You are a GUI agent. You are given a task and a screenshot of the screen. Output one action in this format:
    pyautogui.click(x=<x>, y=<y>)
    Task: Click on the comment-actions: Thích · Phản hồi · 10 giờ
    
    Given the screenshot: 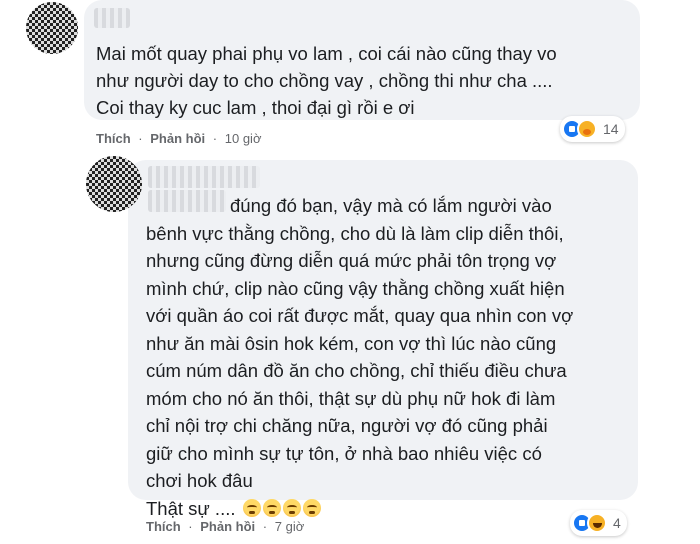 What is the action you would take?
    pyautogui.click(x=178, y=138)
    